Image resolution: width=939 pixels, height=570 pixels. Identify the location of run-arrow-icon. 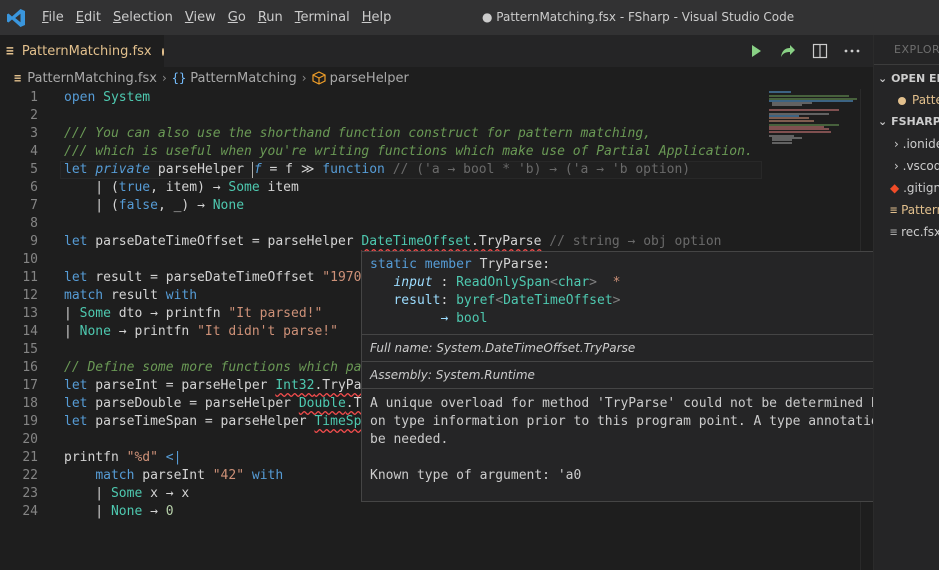
(788, 51).